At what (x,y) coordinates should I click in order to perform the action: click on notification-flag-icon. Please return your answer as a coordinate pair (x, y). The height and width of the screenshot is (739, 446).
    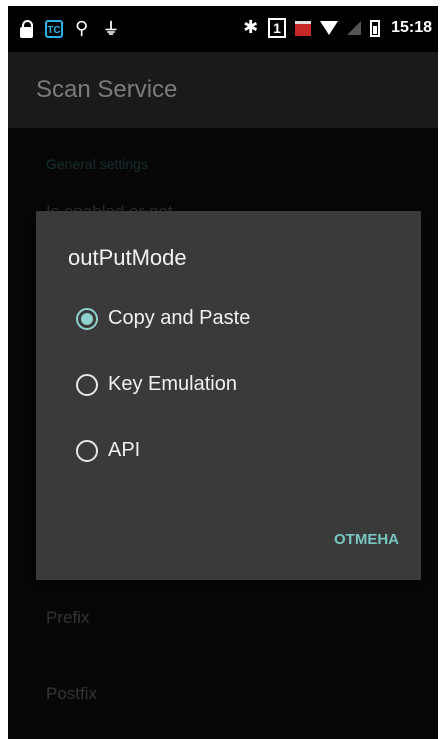
    Looking at the image, I should click on (303, 28).